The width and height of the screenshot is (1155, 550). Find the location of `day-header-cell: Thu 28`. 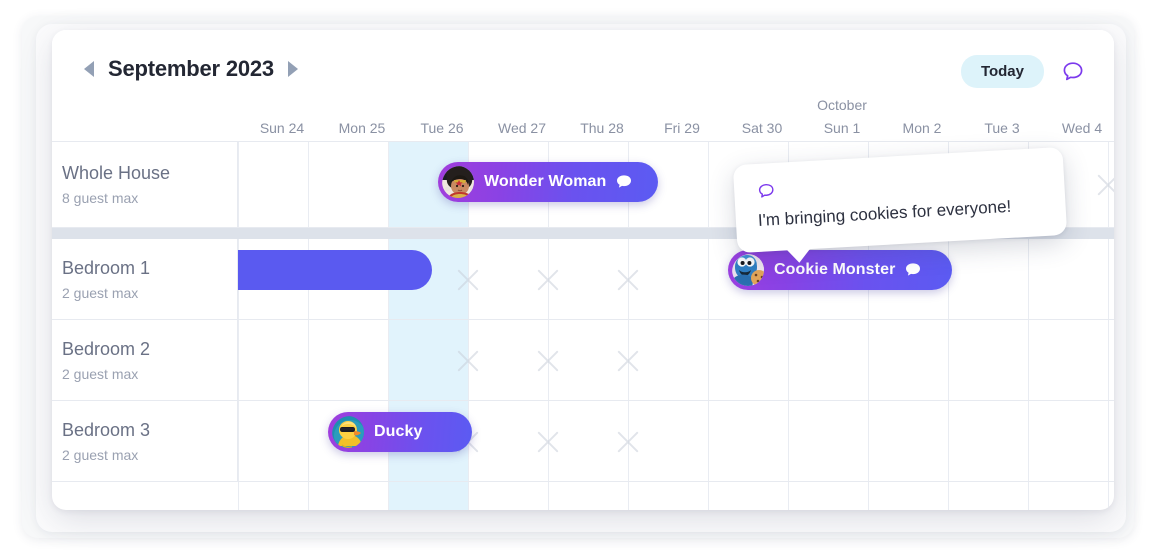

day-header-cell: Thu 28 is located at coordinates (602, 118).